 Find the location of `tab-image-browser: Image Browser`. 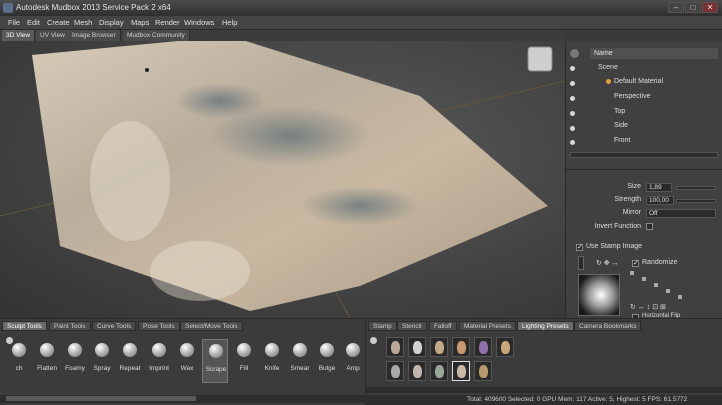

tab-image-browser: Image Browser is located at coordinates (94, 35).